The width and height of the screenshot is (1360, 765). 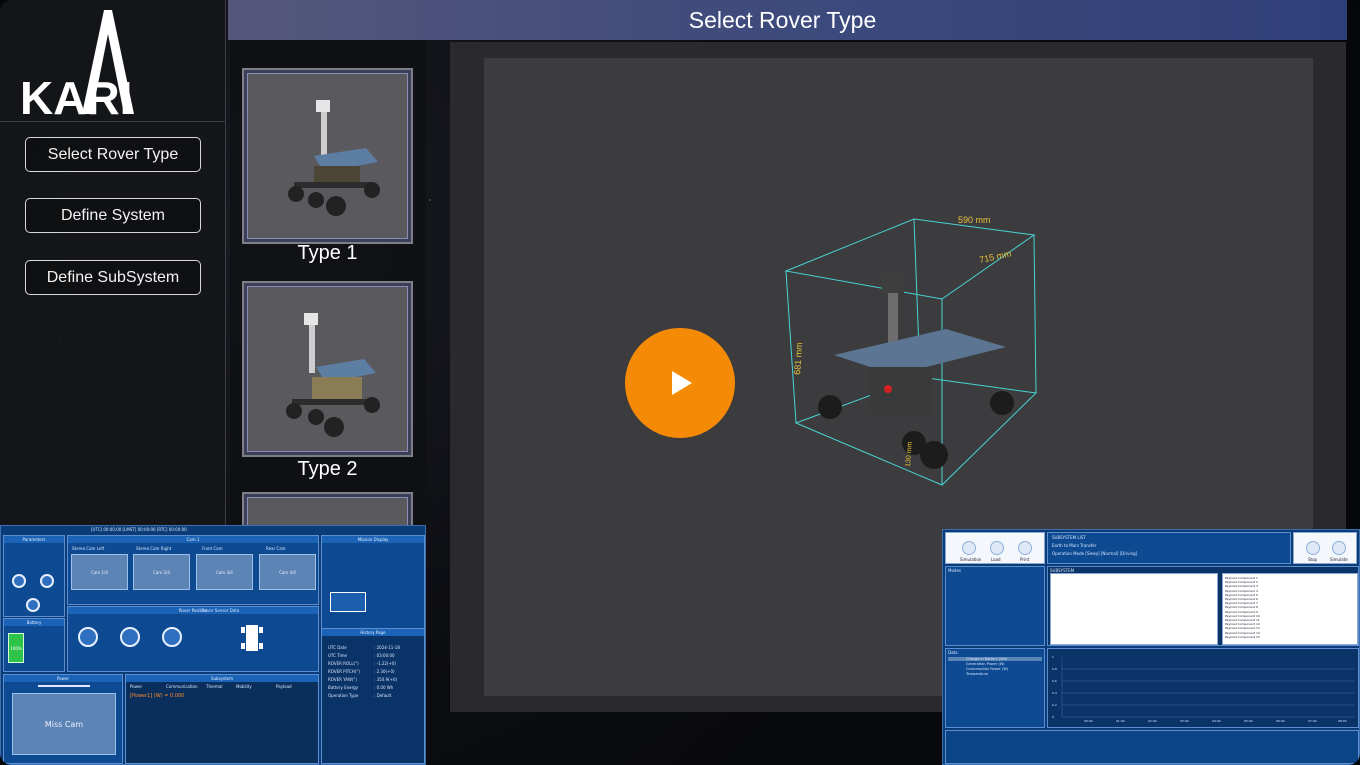 I want to click on history-key: Battery Energy, so click(x=343, y=687).